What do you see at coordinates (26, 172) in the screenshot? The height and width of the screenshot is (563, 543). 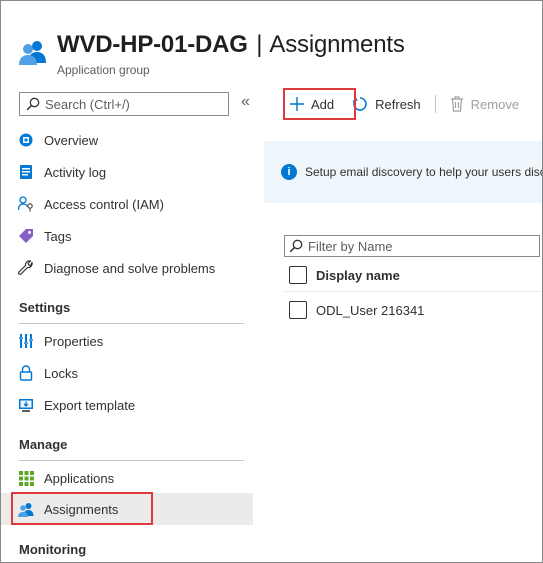 I see `activity-log-icon` at bounding box center [26, 172].